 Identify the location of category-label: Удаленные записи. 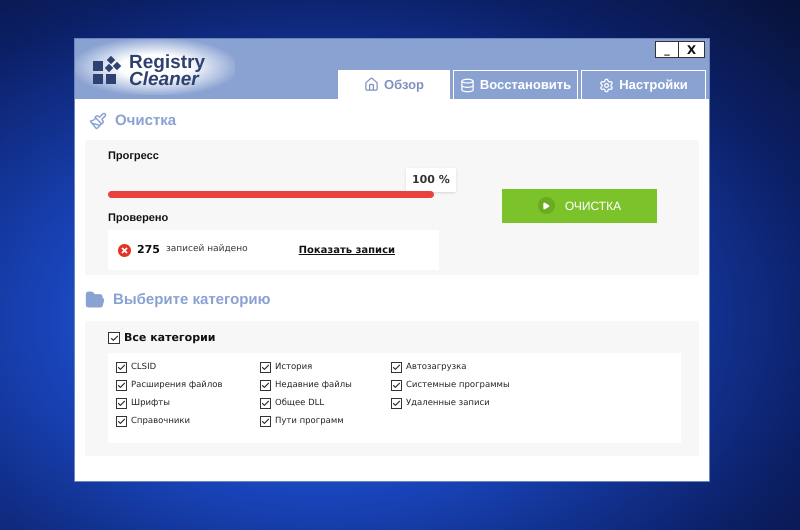
(448, 403).